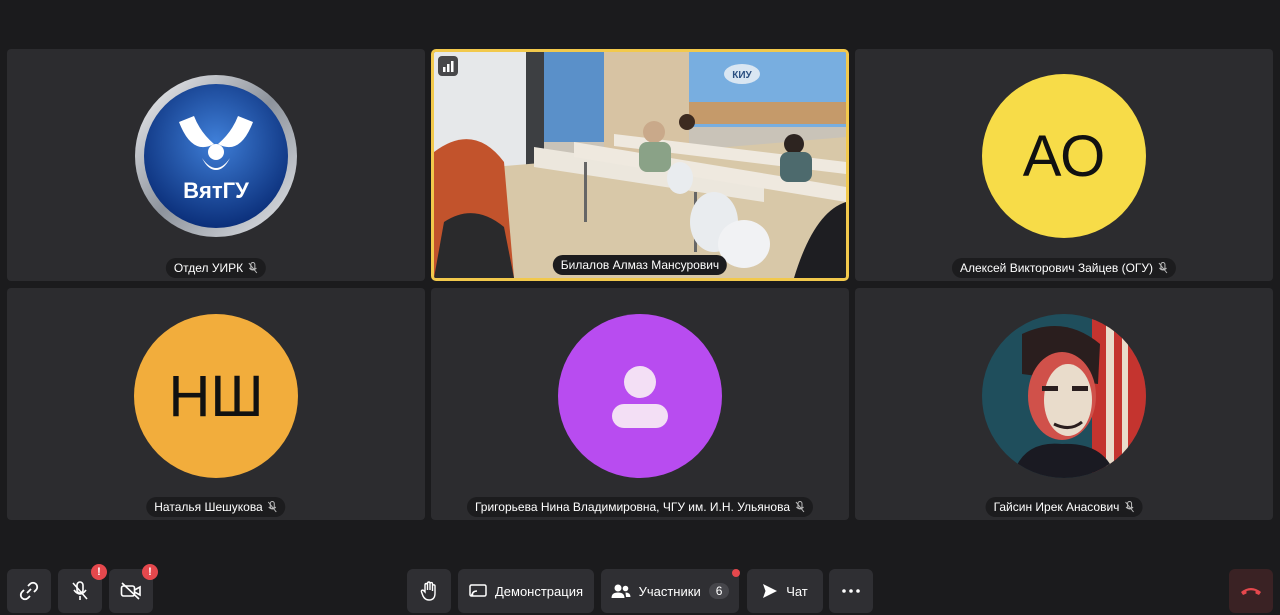  I want to click on participant-name: Билалов Алмаз Мансурович, so click(640, 265).